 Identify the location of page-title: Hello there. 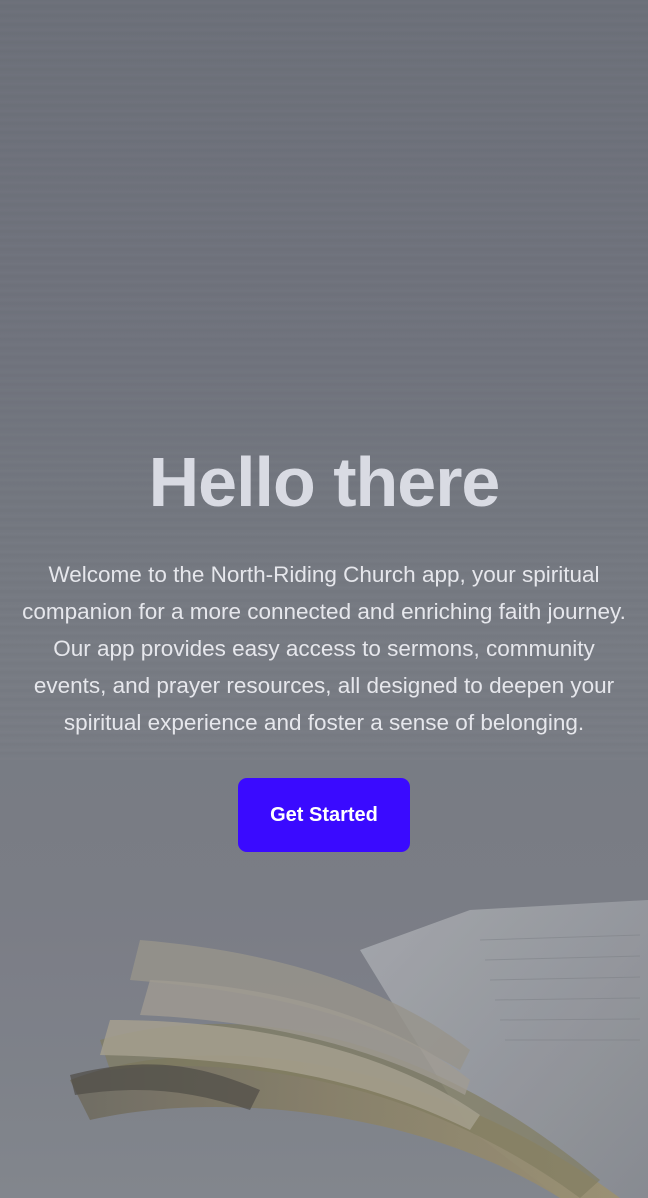
(324, 482).